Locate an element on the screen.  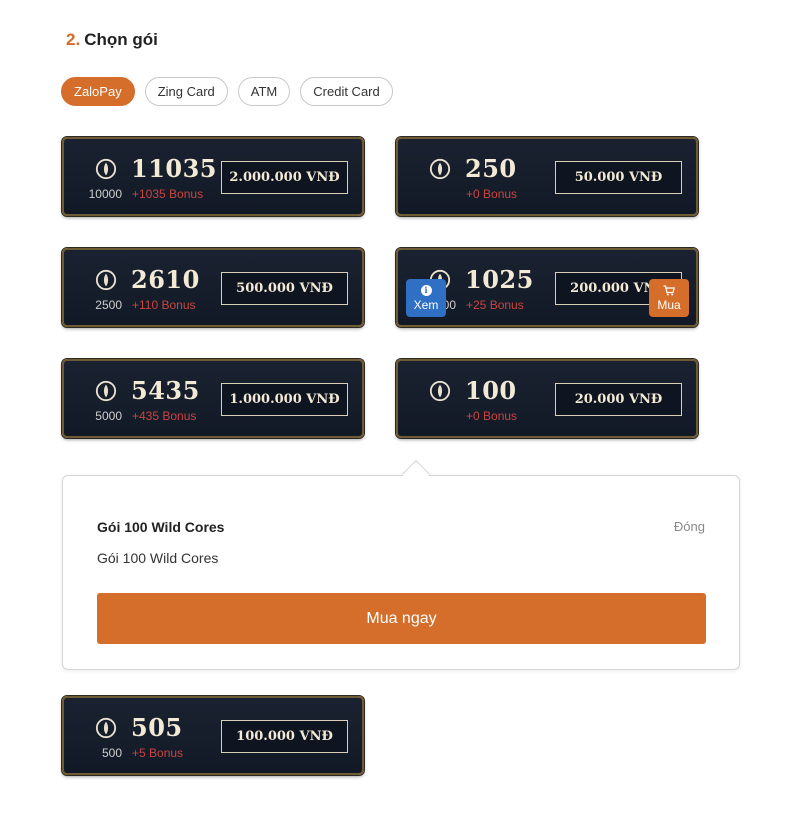
package-price: 20.000 VNĐ is located at coordinates (618, 399).